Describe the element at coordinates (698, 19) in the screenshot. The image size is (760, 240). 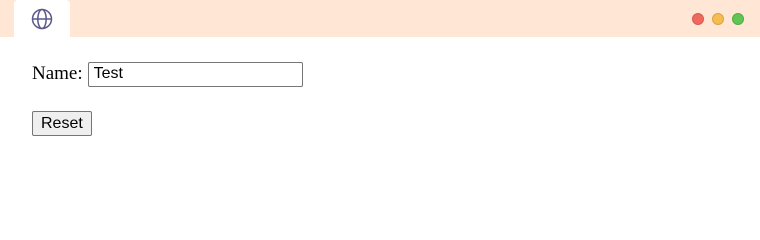
I see `close-window-dot` at that location.